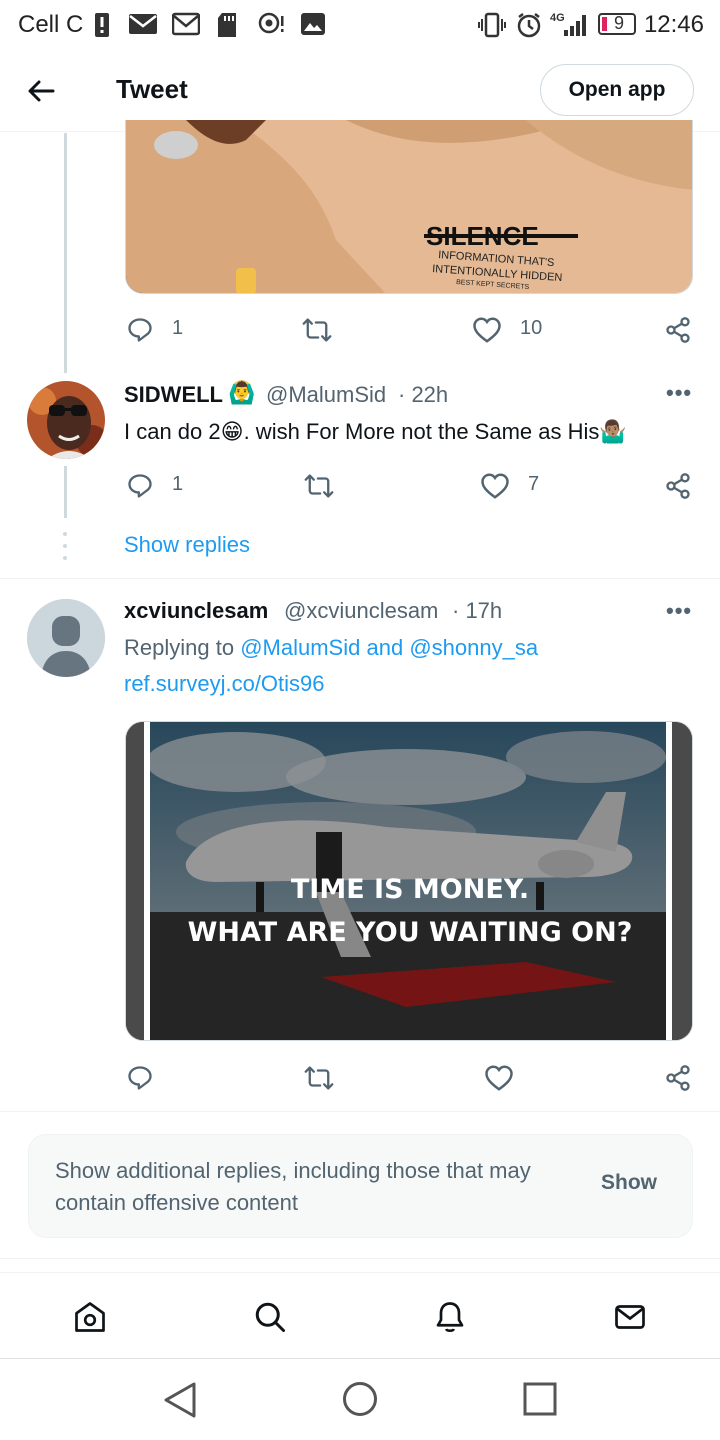  Describe the element at coordinates (179, 647) in the screenshot. I see `replying-prefix: Replying to` at that location.